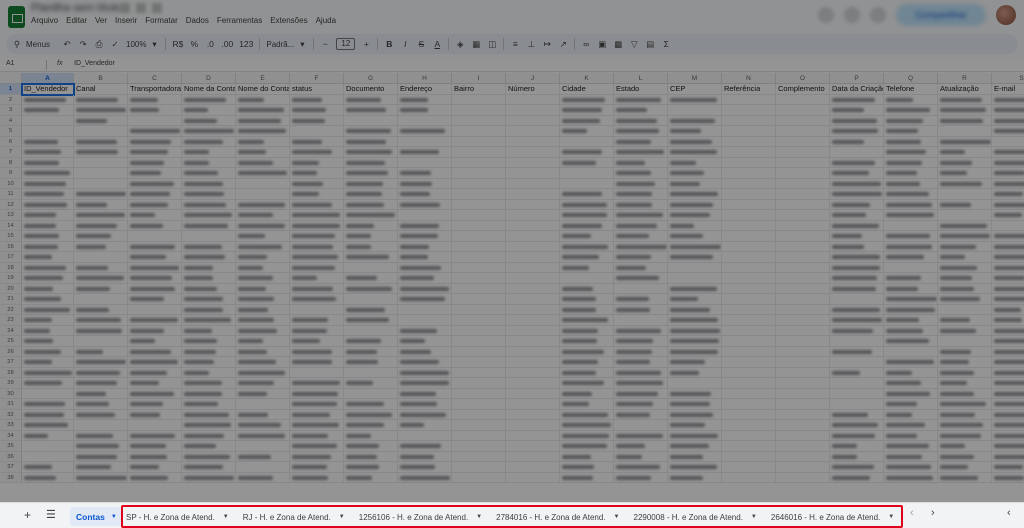 This screenshot has width=1024, height=528. Describe the element at coordinates (878, 15) in the screenshot. I see `meet-icon` at that location.